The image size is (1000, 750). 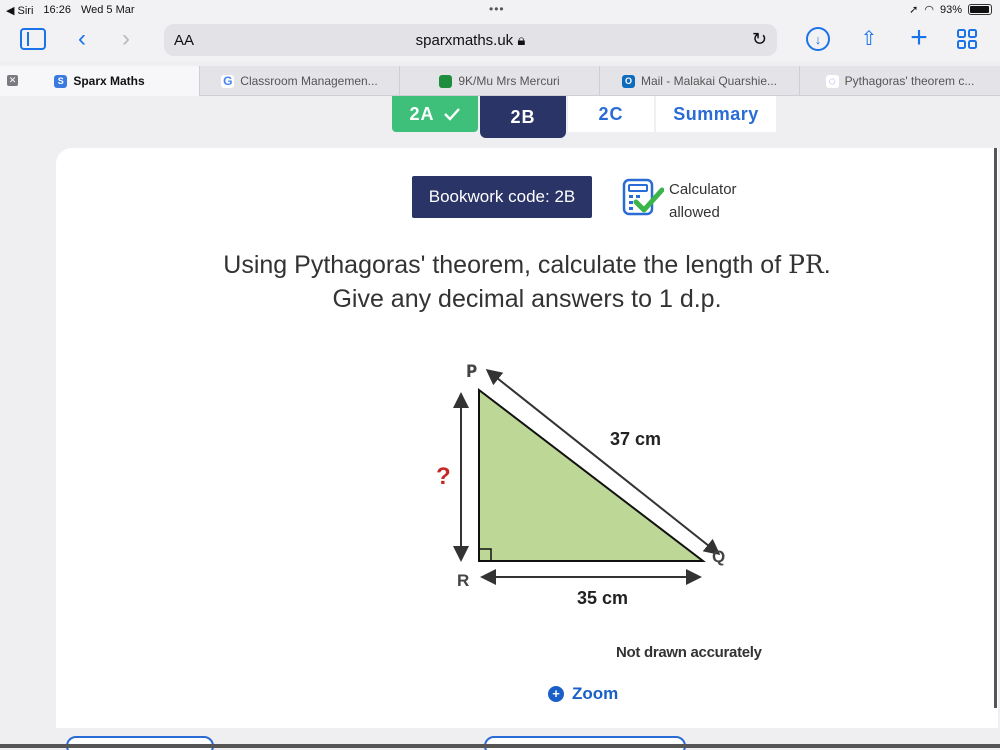 I want to click on google-favicon-icon: G, so click(x=228, y=81).